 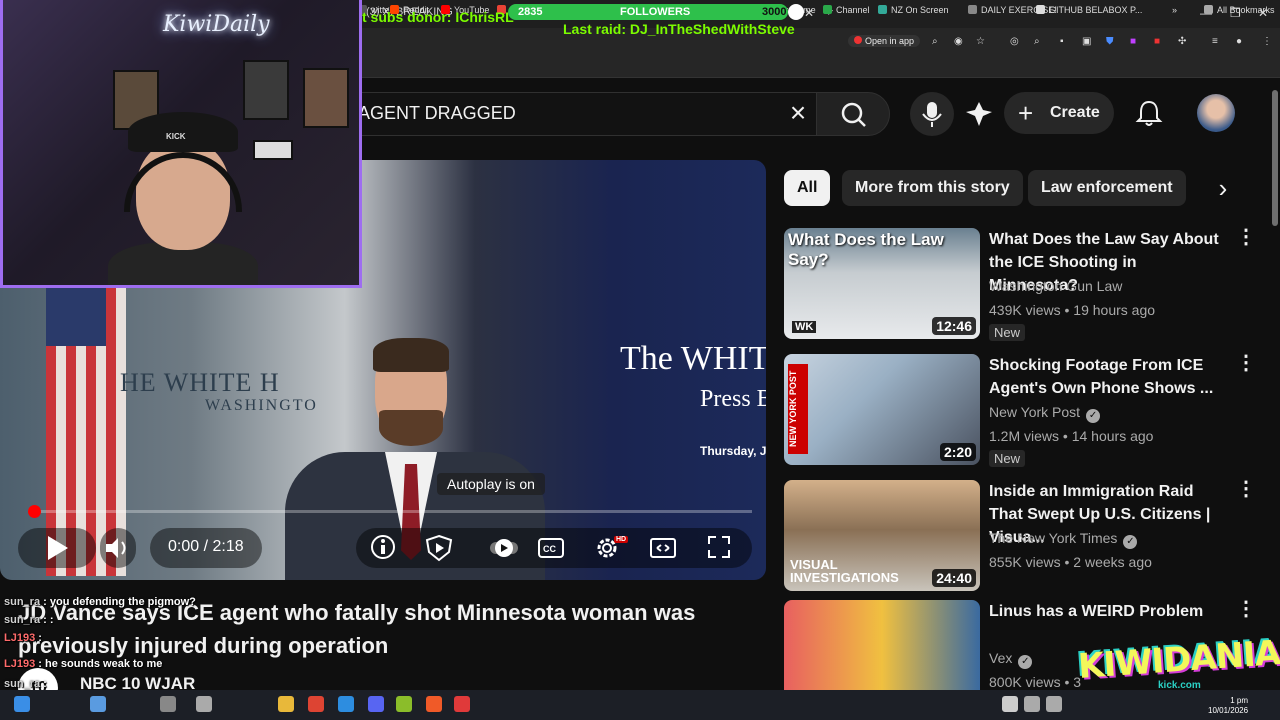 I want to click on filter-chip: More from this story, so click(x=932, y=188).